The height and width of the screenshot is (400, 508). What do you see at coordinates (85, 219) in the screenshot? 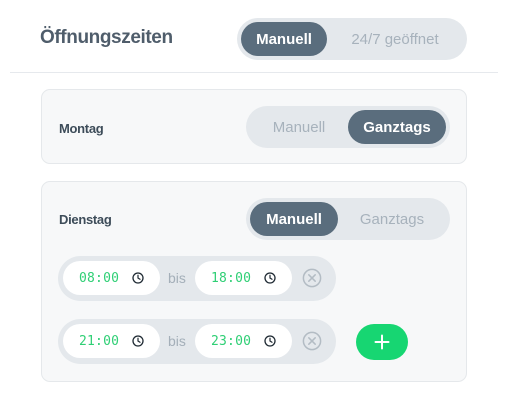
I see `day-label-dienstag: Dienstag` at bounding box center [85, 219].